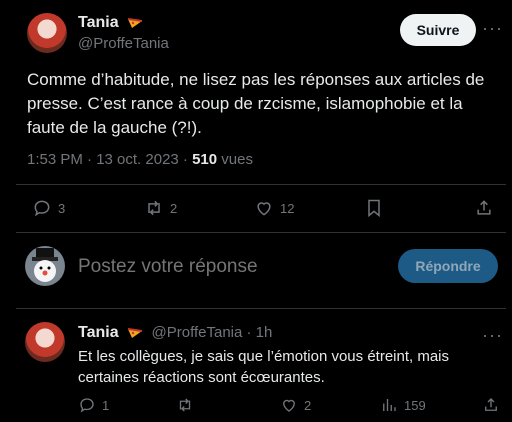  What do you see at coordinates (235, 159) in the screenshot?
I see `views-label: vues` at bounding box center [235, 159].